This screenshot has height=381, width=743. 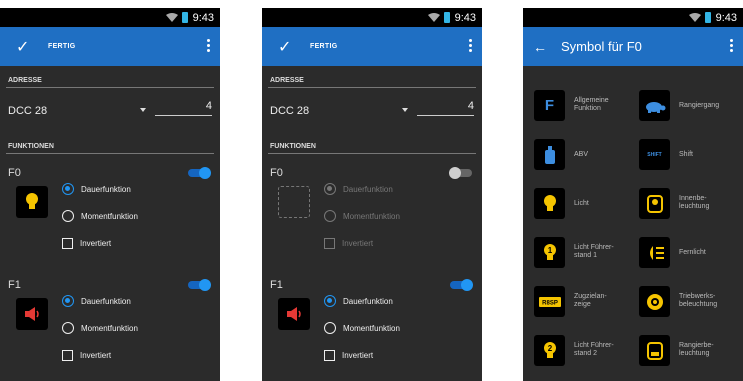 I want to click on empty-icon-placeholder, so click(x=294, y=202).